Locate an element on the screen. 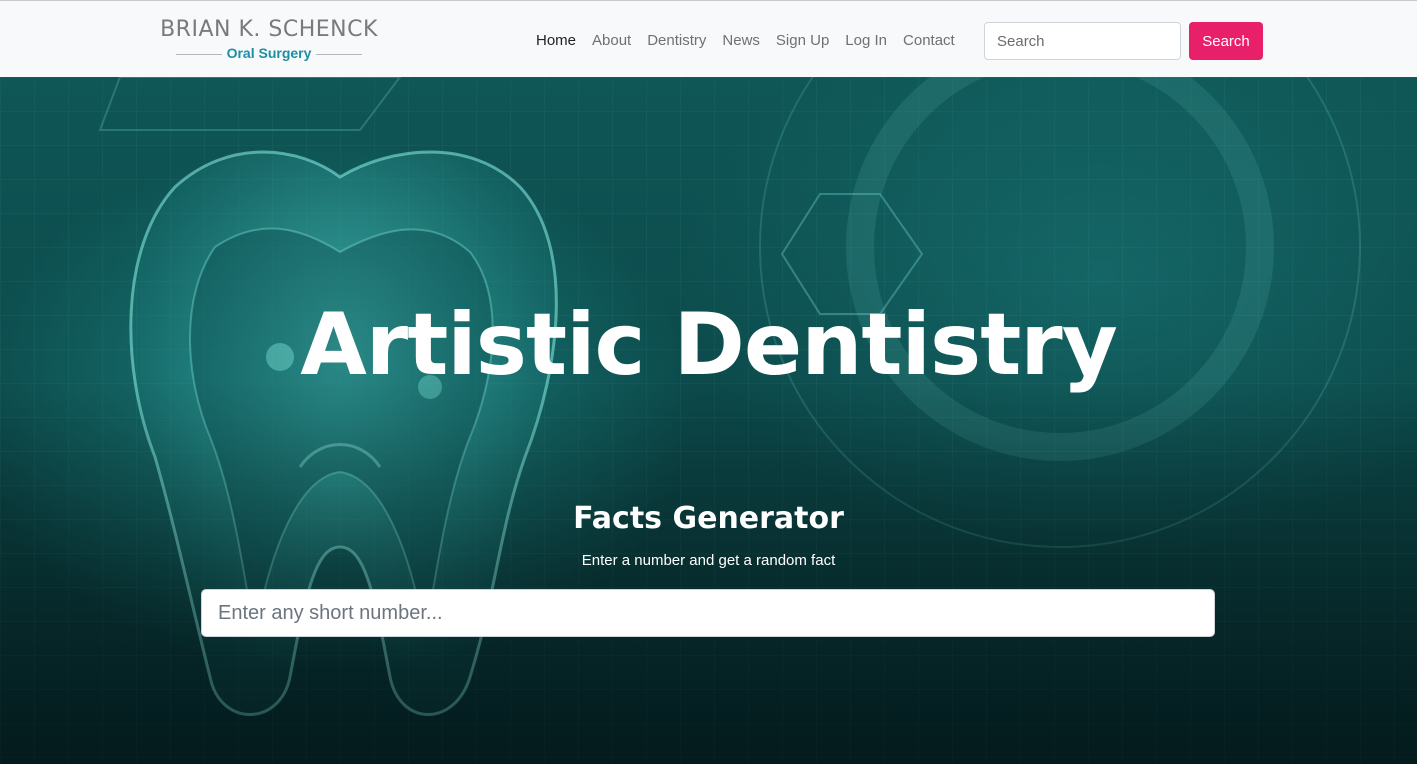 The width and height of the screenshot is (1417, 764). nav-log-in: Log In is located at coordinates (866, 41).